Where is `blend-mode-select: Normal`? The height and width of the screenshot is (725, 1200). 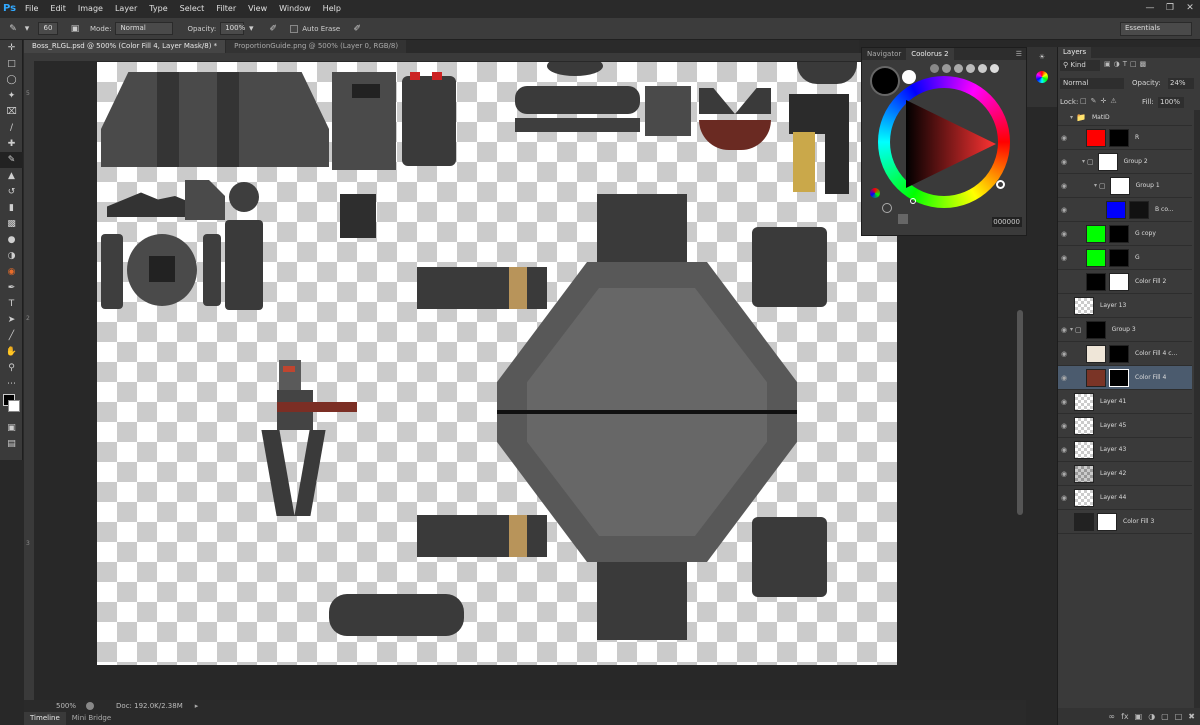 blend-mode-select: Normal is located at coordinates (1092, 83).